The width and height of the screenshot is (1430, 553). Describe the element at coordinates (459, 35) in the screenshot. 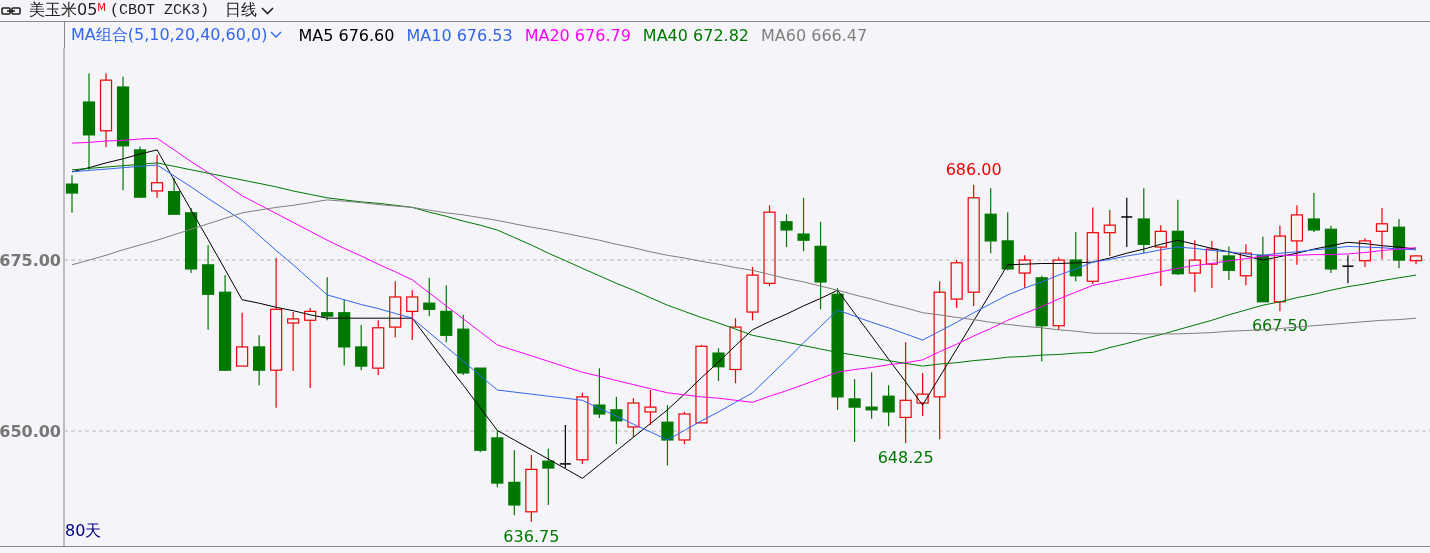

I see `ma-legend-value: MA10 676.53` at that location.